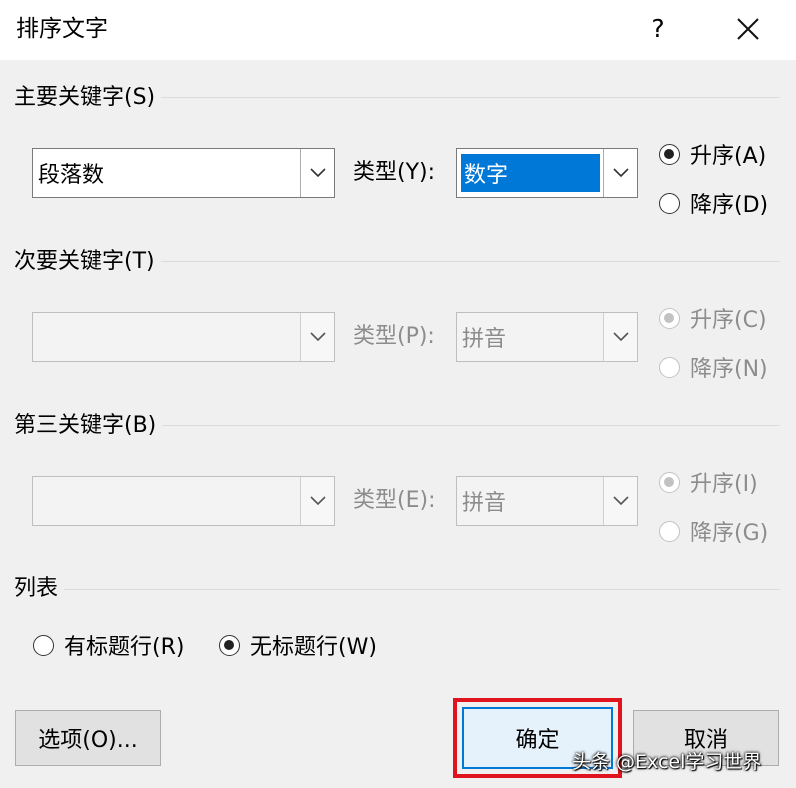 This screenshot has height=788, width=796. Describe the element at coordinates (547, 501) in the screenshot. I see `tertiary-type-combo: 拼音` at that location.